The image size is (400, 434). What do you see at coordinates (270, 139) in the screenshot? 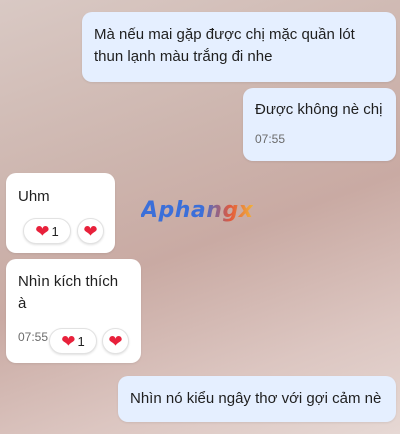
I see `message-timestamp: 07:55` at bounding box center [270, 139].